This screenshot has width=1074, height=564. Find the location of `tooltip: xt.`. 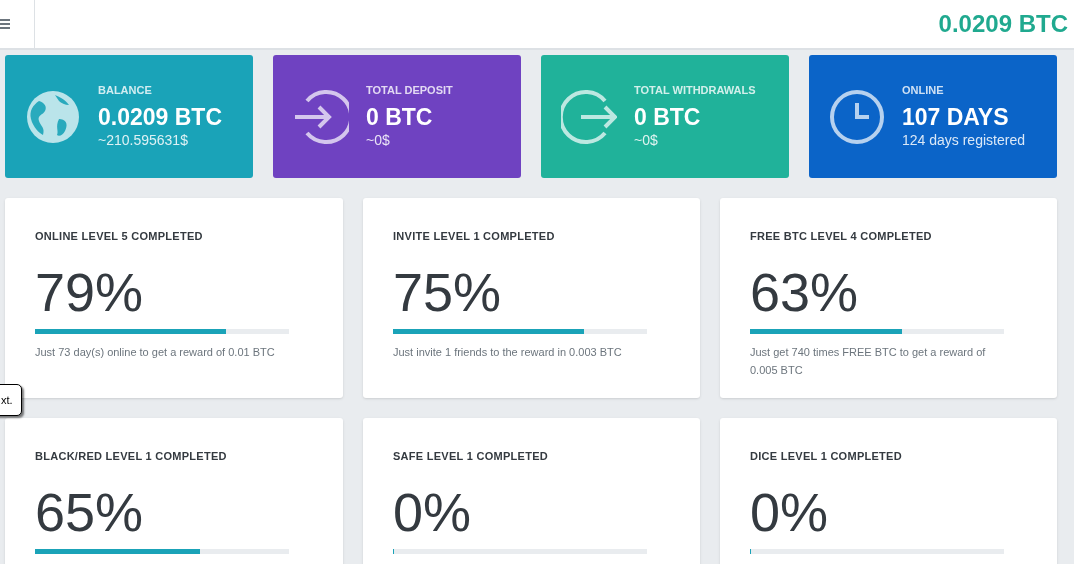

tooltip: xt. is located at coordinates (11, 400).